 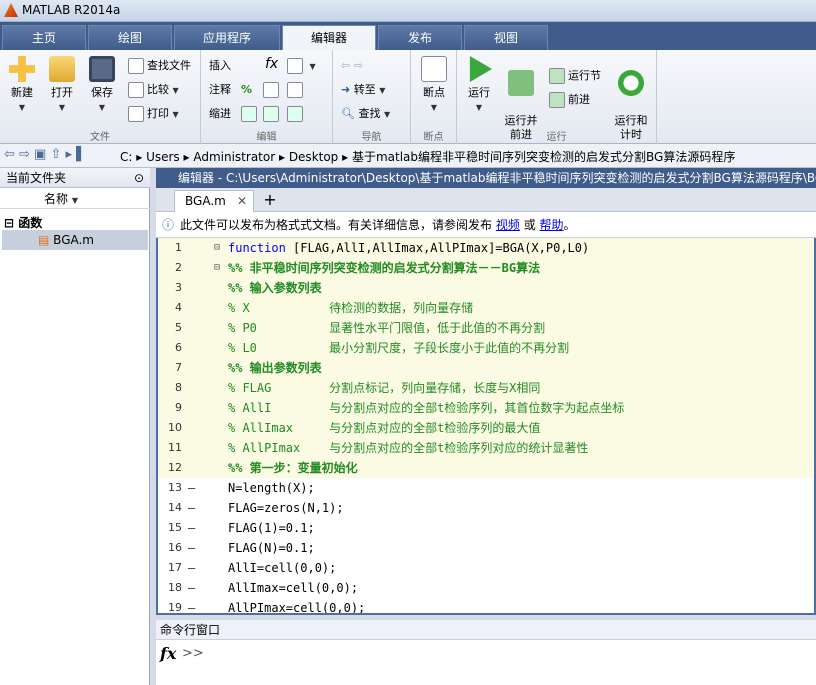 What do you see at coordinates (480, 69) in the screenshot?
I see `run-icon` at bounding box center [480, 69].